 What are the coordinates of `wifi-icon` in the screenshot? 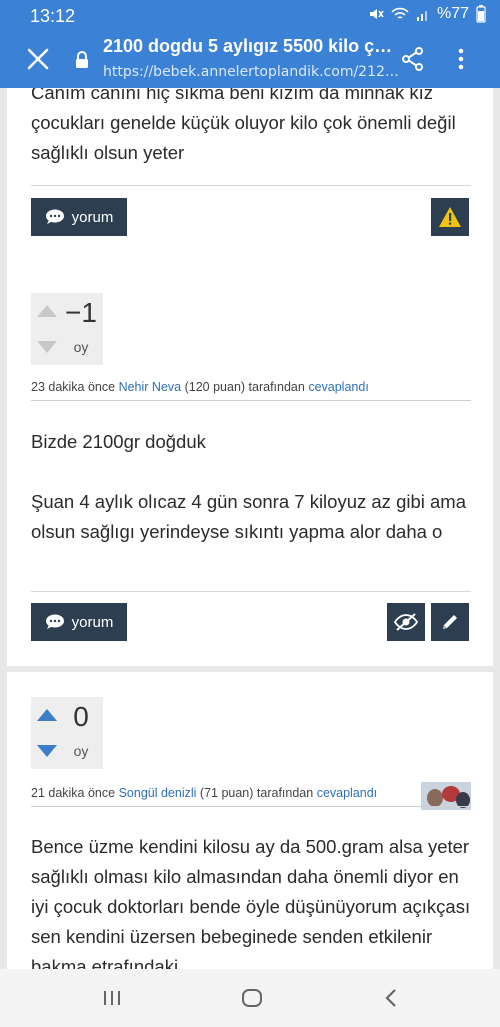 It's located at (400, 13).